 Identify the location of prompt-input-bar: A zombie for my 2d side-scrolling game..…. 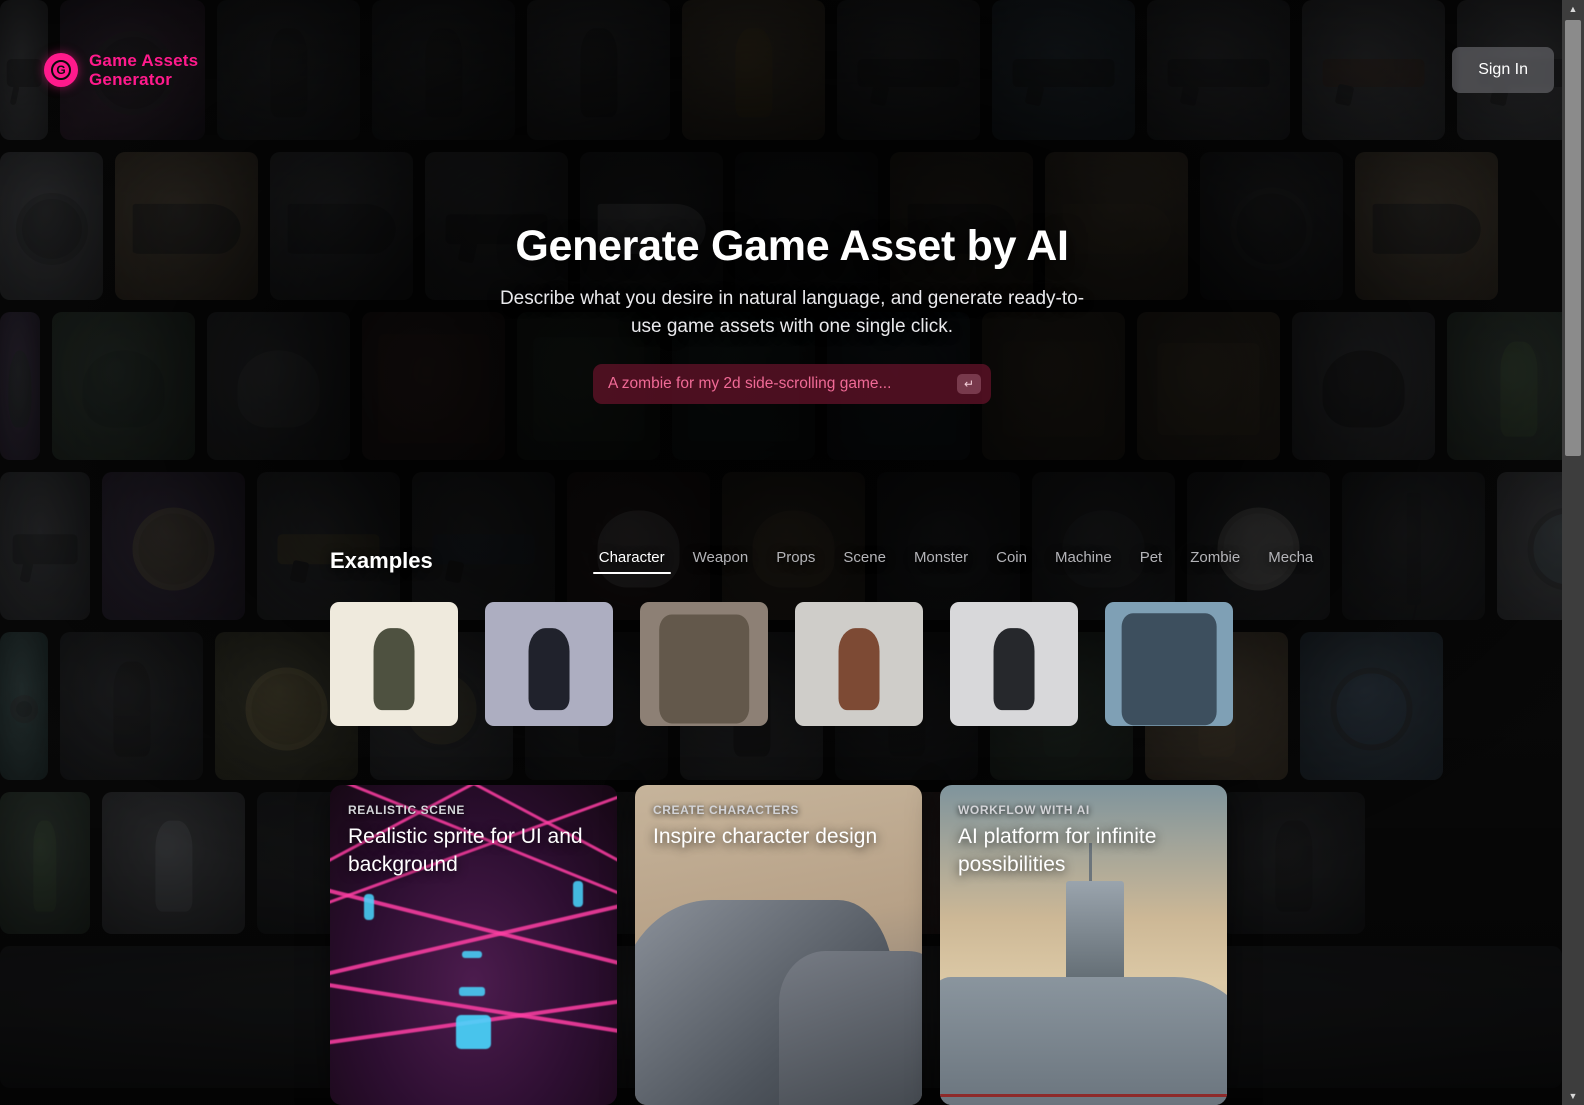
(792, 384).